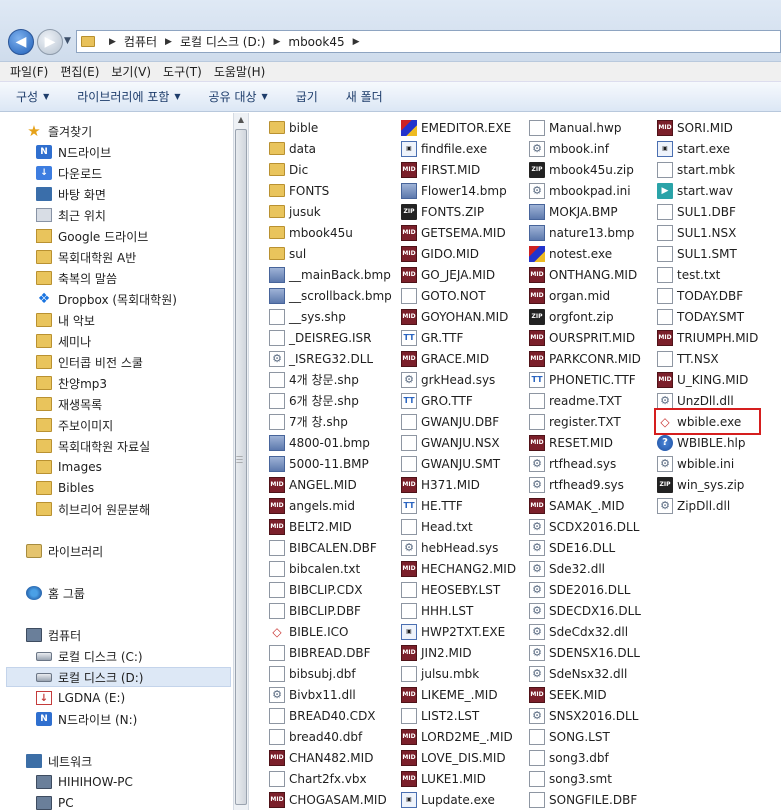 Image resolution: width=781 pixels, height=810 pixels. What do you see at coordinates (330, 127) in the screenshot?
I see `file-item: bible` at bounding box center [330, 127].